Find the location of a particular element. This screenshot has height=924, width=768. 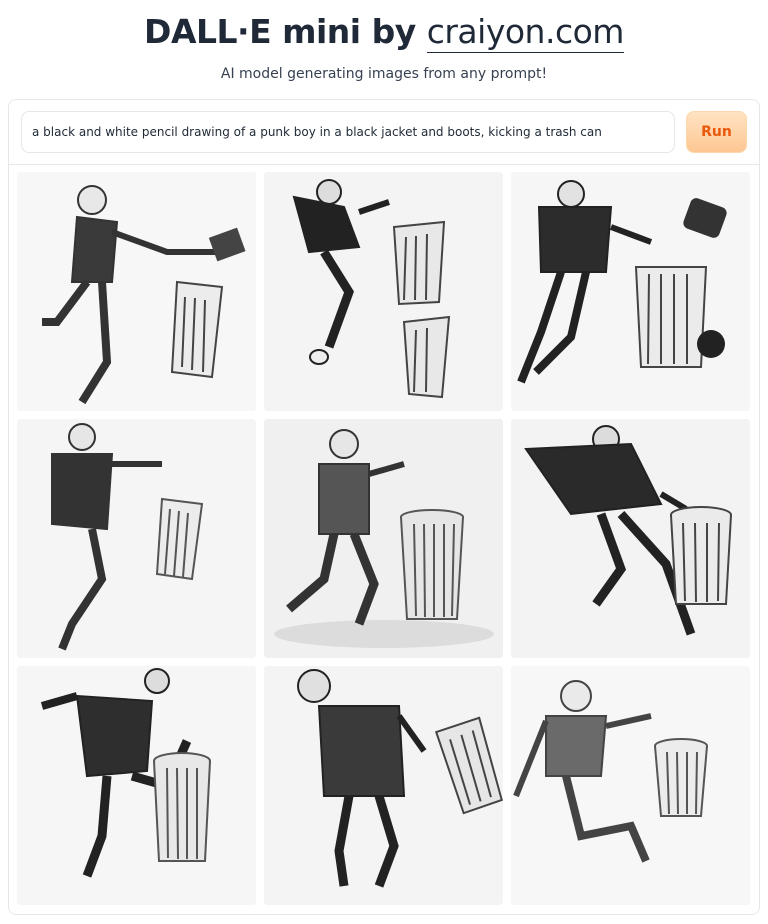

run-button: Run is located at coordinates (716, 132).